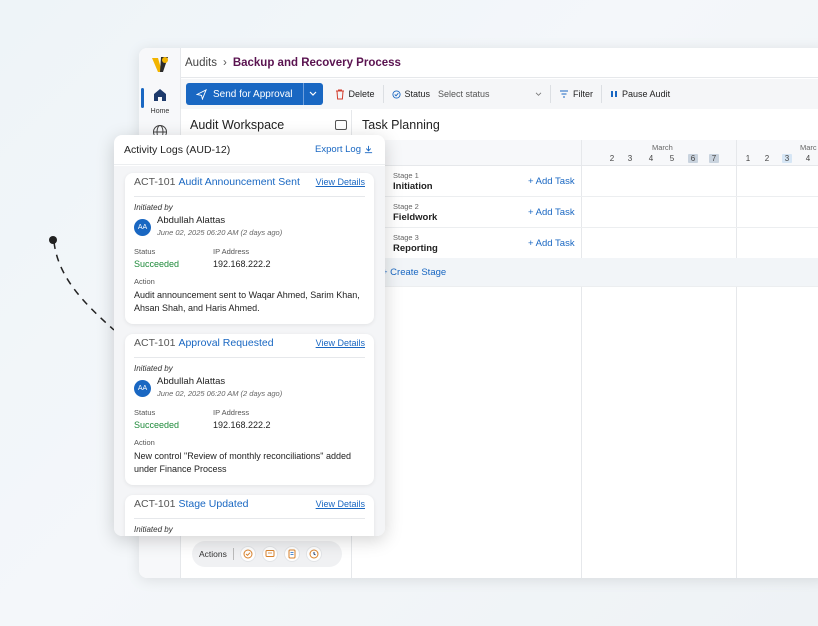  I want to click on stage-row: Stage 2 Fieldwork + Add Task, so click(585, 212).